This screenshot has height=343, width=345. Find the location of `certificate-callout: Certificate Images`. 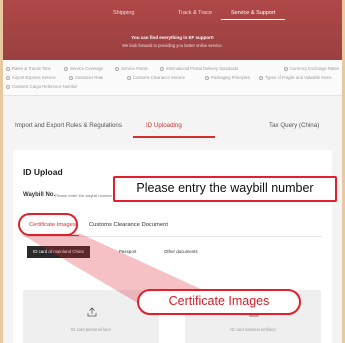

certificate-callout: Certificate Images is located at coordinates (219, 302).